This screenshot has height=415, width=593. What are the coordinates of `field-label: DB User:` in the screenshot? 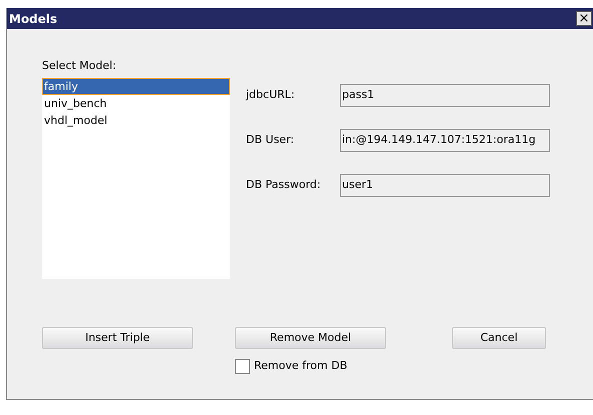 It's located at (271, 140).